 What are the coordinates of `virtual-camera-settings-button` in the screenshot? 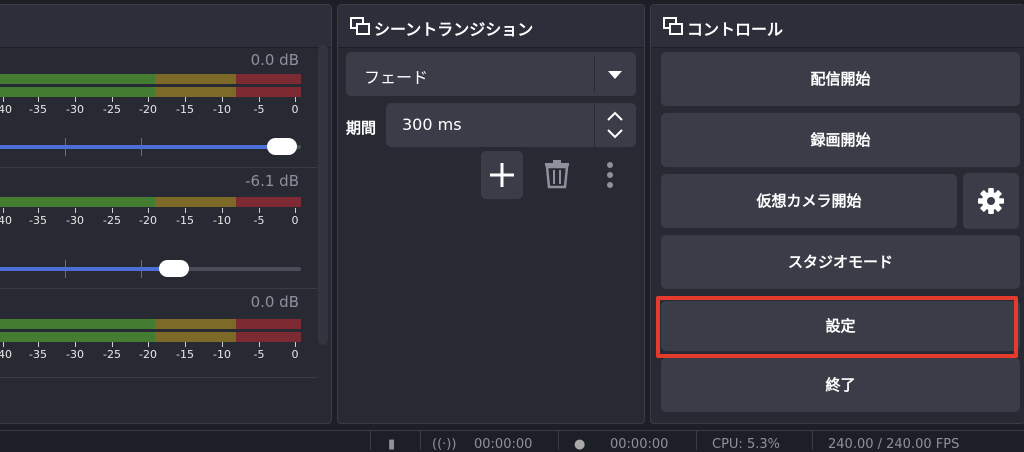 It's located at (991, 201).